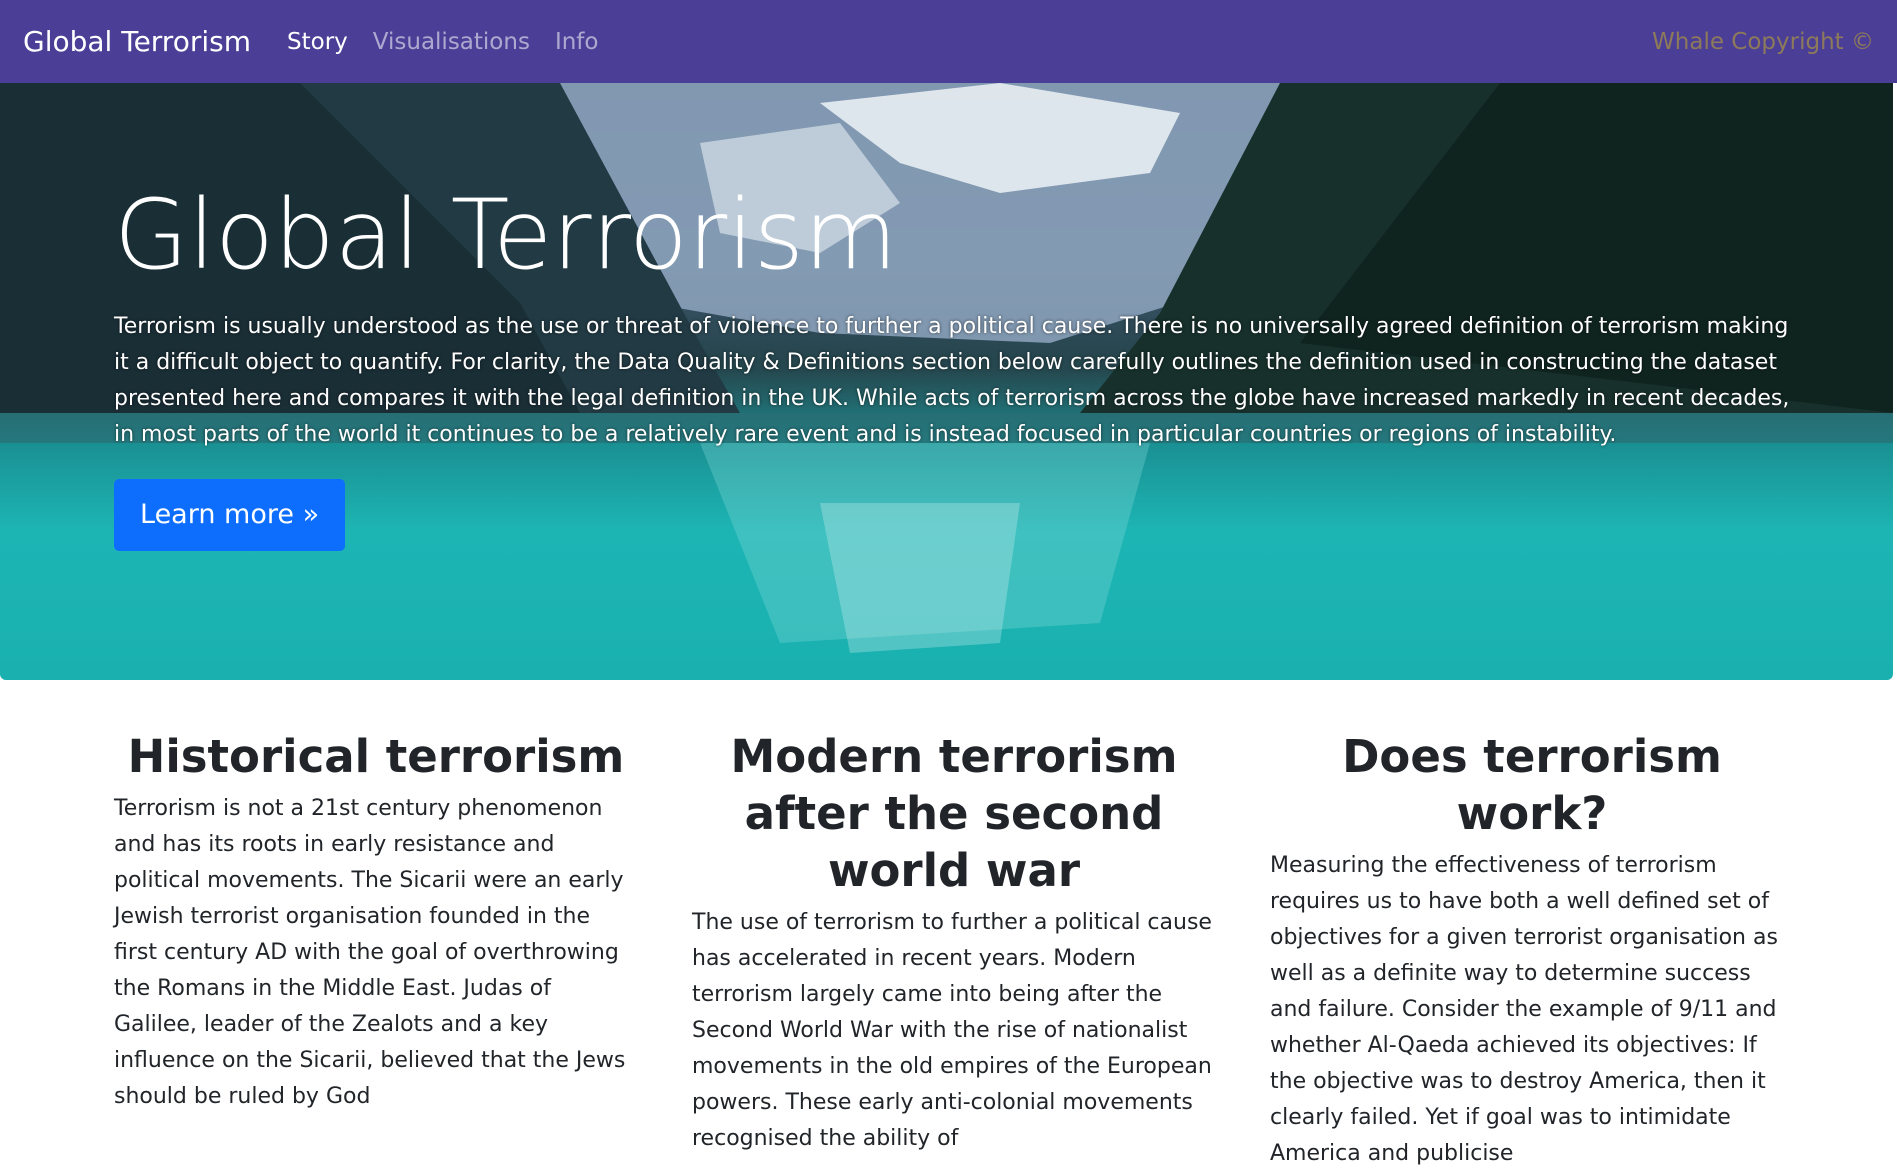 This screenshot has width=1897, height=1172. I want to click on column-heading: Historical terrorism, so click(376, 756).